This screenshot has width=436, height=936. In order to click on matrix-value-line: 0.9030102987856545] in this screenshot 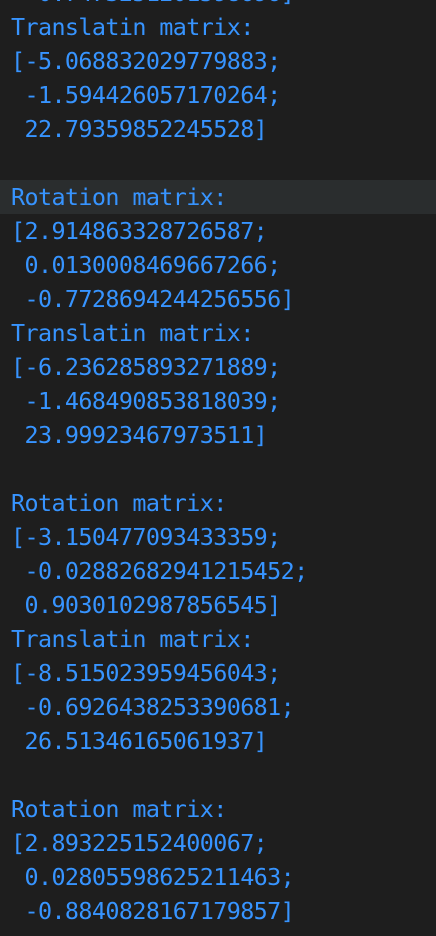, I will do `click(146, 605)`.